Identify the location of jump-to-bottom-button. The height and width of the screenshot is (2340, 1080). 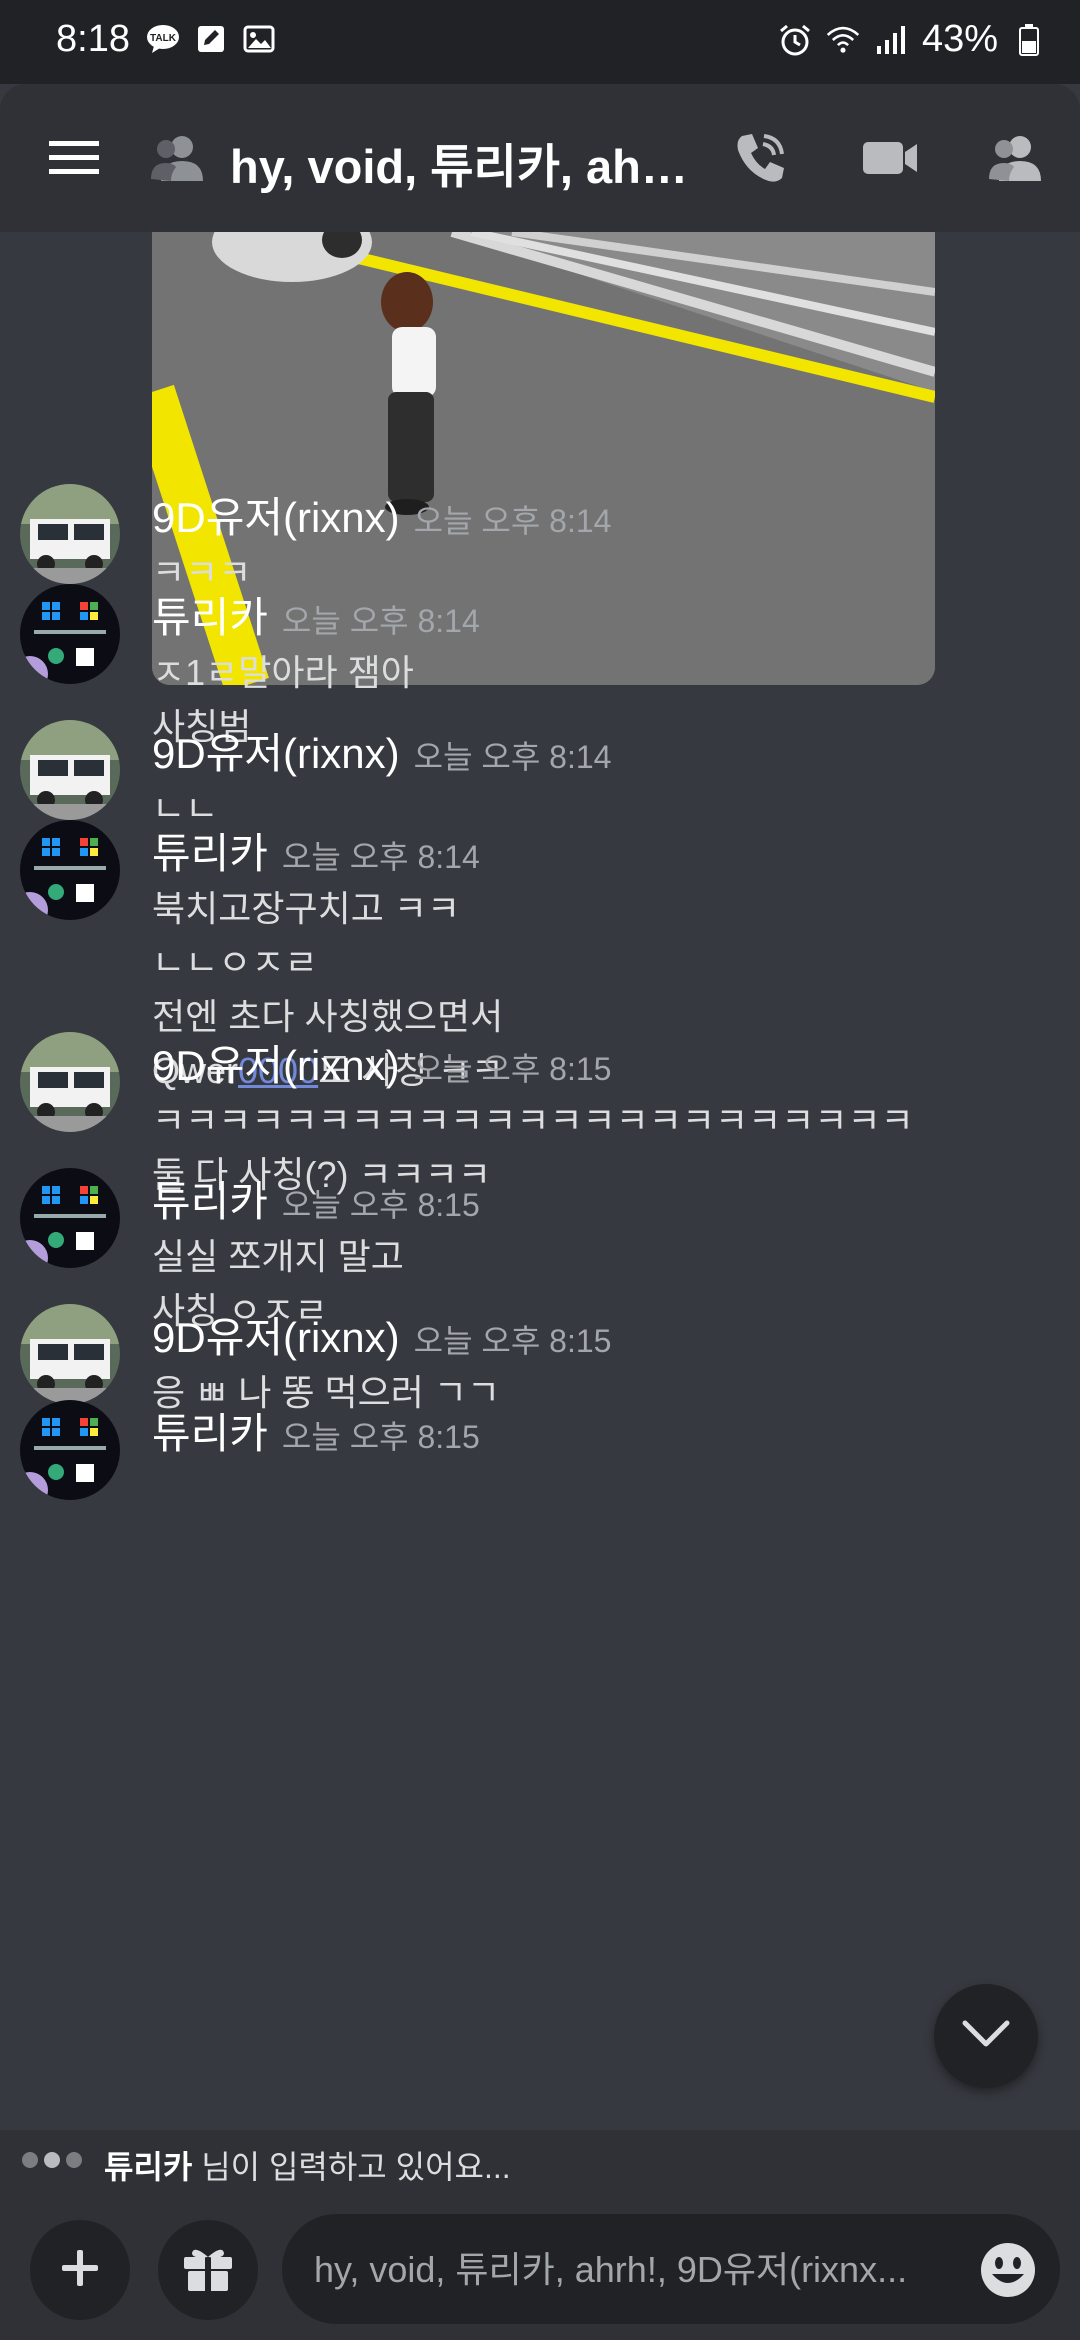
(986, 2036).